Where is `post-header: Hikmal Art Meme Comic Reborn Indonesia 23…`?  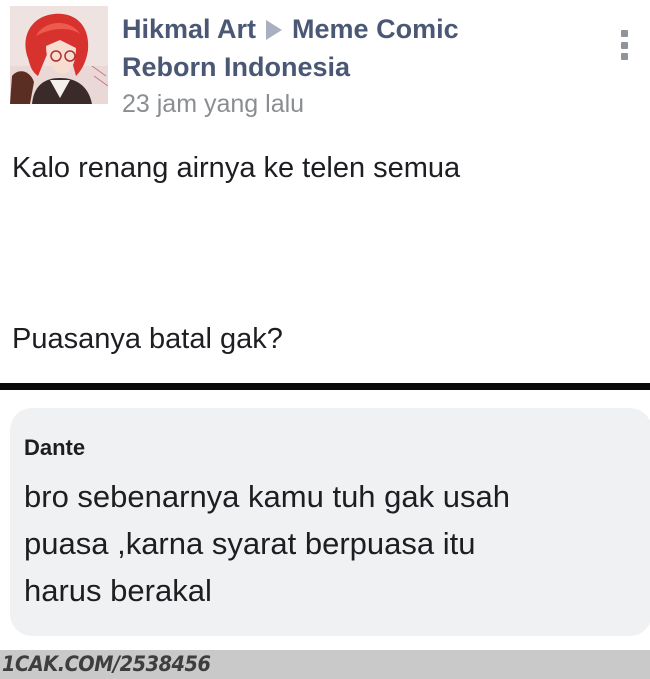 post-header: Hikmal Art Meme Comic Reborn Indonesia 23… is located at coordinates (342, 66).